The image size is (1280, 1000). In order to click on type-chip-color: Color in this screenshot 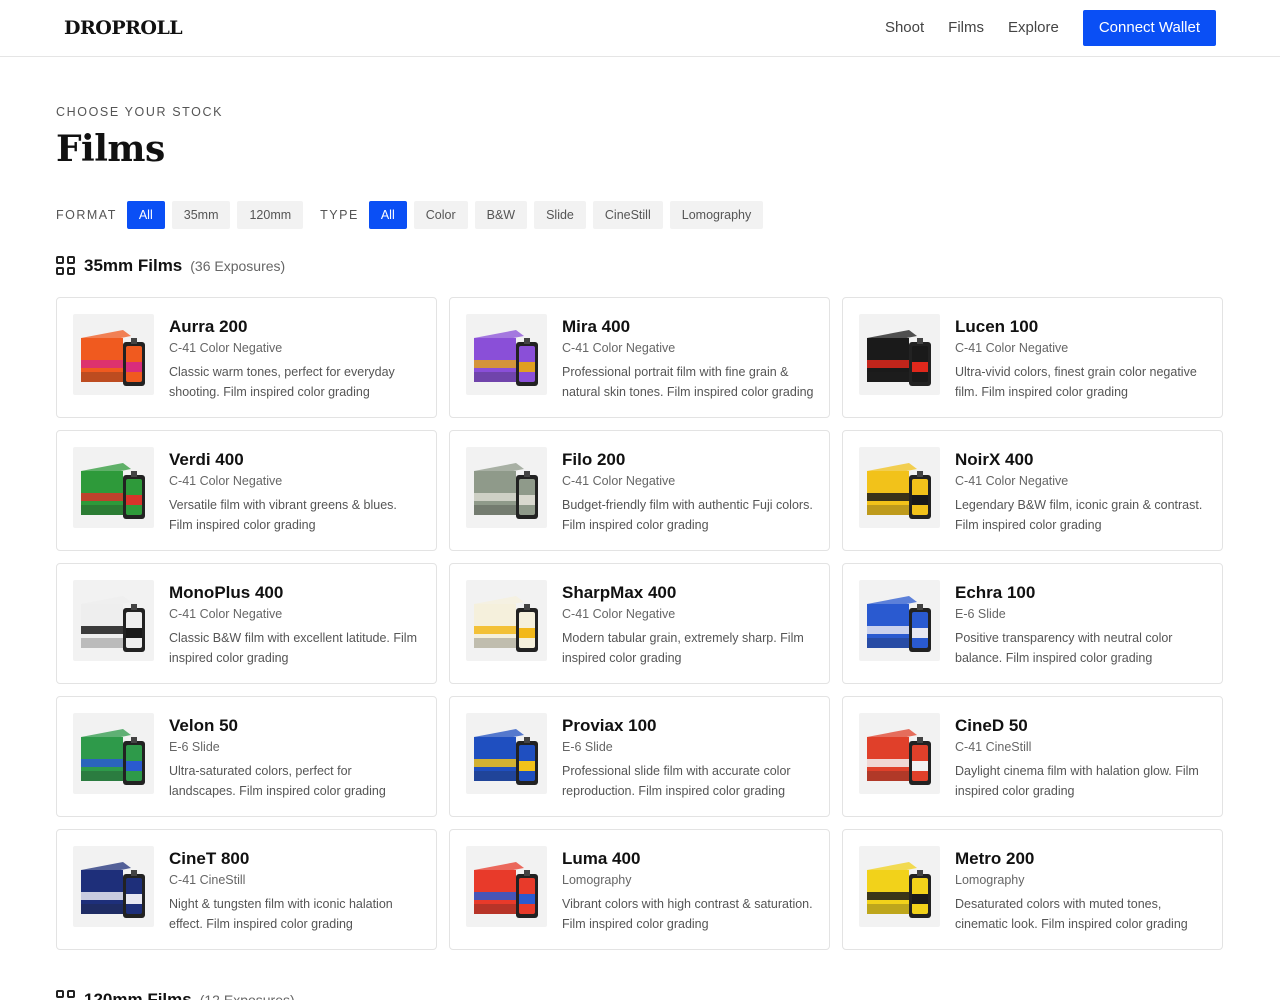, I will do `click(440, 215)`.